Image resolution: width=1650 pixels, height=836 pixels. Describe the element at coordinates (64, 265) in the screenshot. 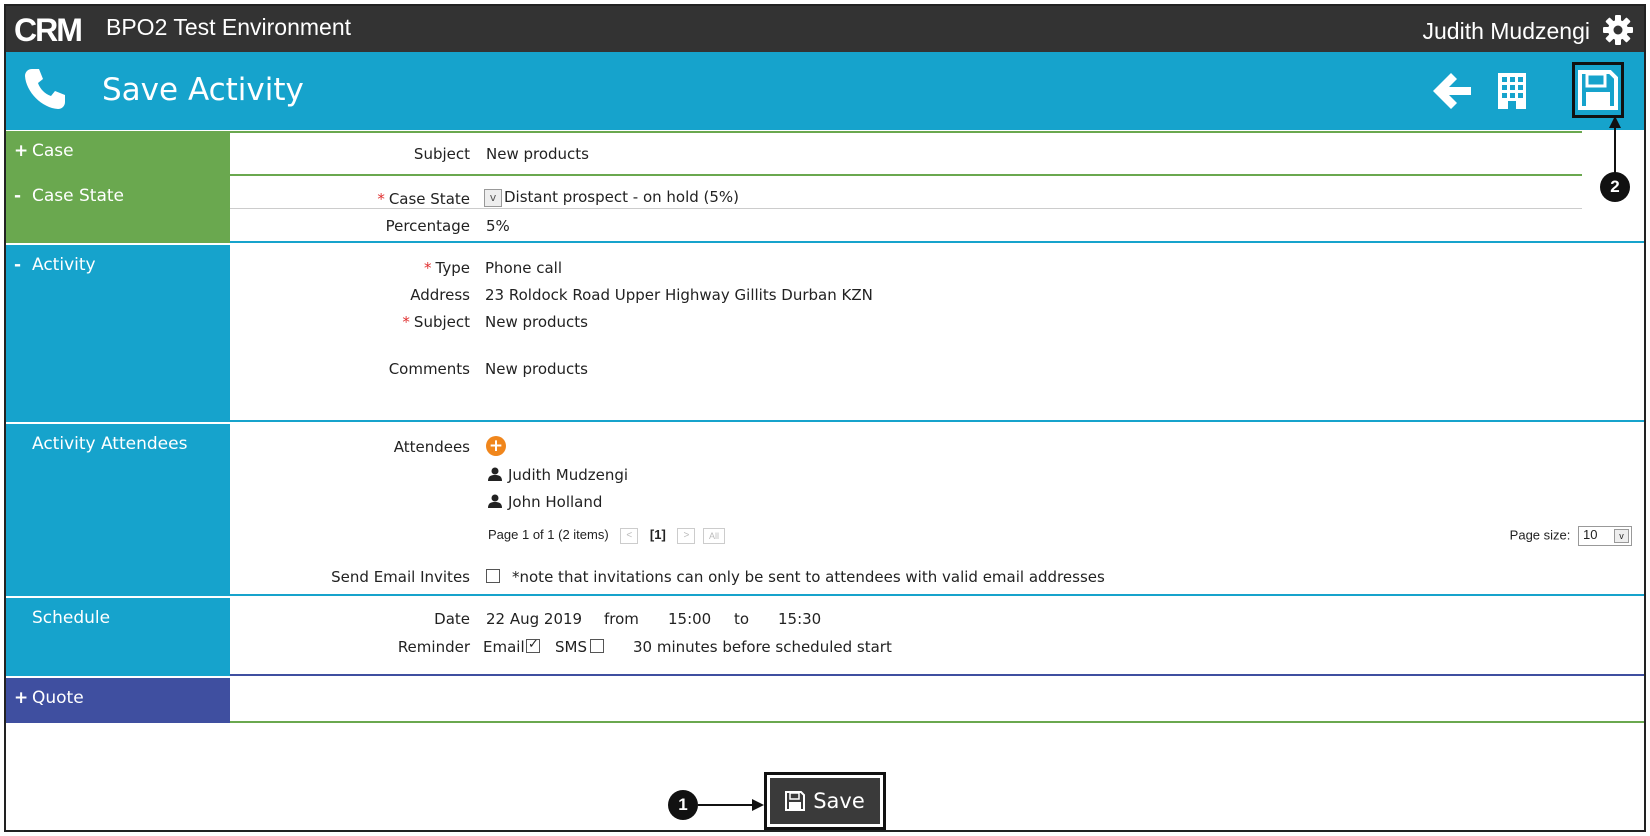

I see `activity-section-label: Activity` at that location.